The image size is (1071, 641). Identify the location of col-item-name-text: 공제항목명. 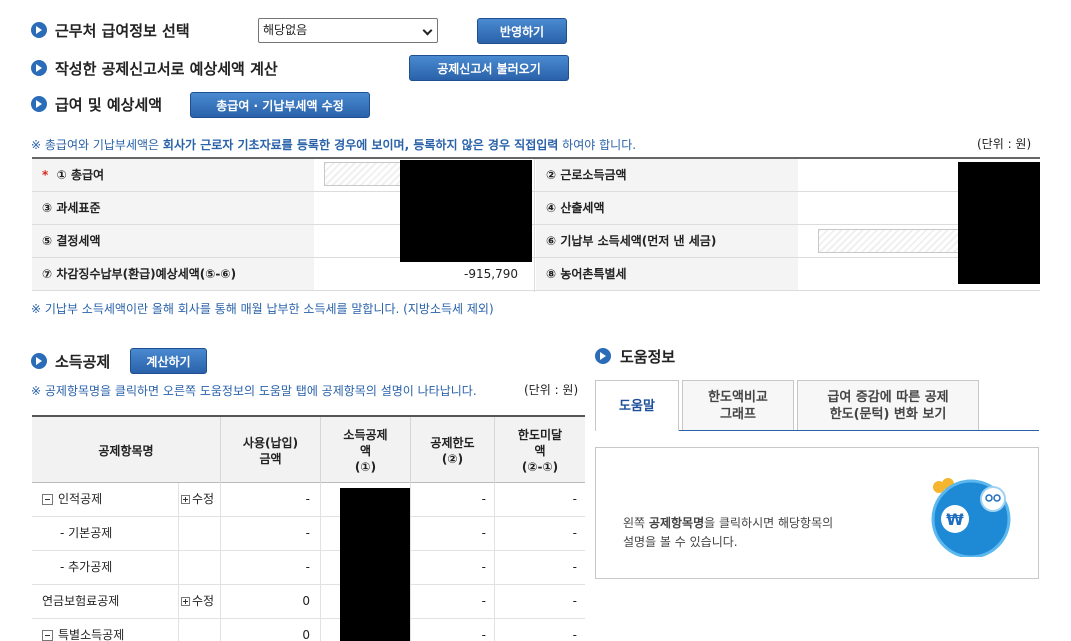
(126, 451).